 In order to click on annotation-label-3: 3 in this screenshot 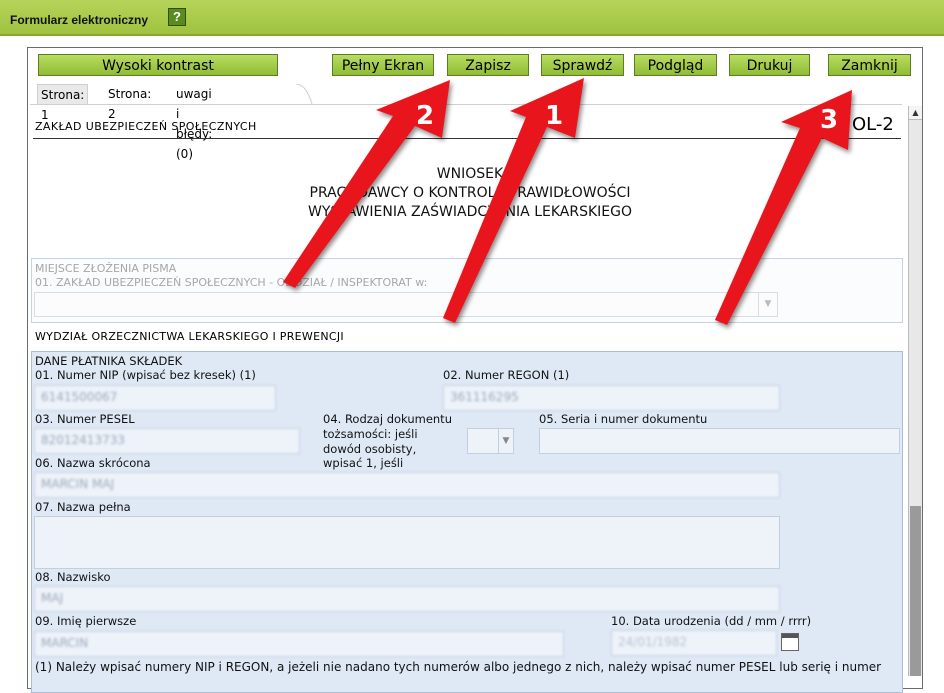, I will do `click(829, 120)`.